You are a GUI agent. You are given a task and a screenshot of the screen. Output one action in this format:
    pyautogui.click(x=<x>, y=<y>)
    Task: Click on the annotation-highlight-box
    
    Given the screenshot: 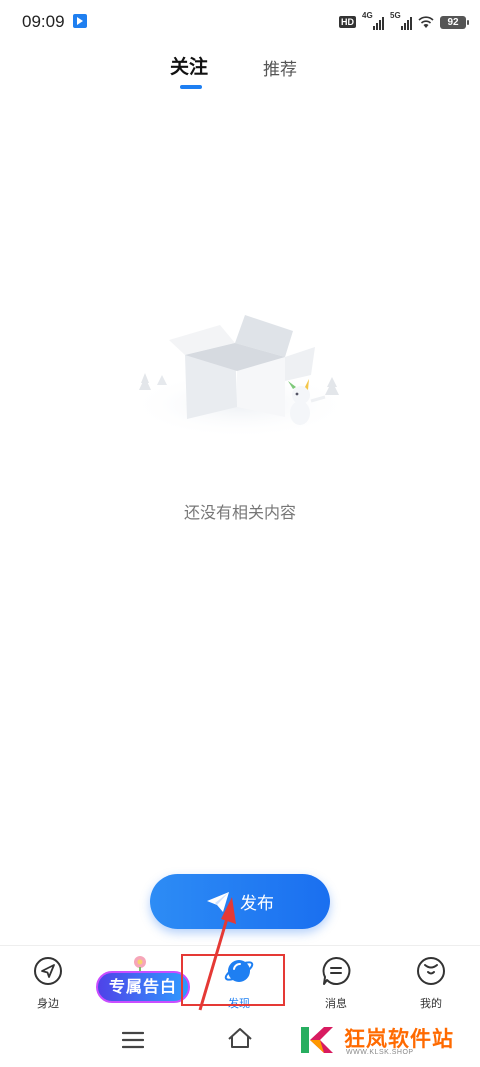 What is the action you would take?
    pyautogui.click(x=233, y=980)
    